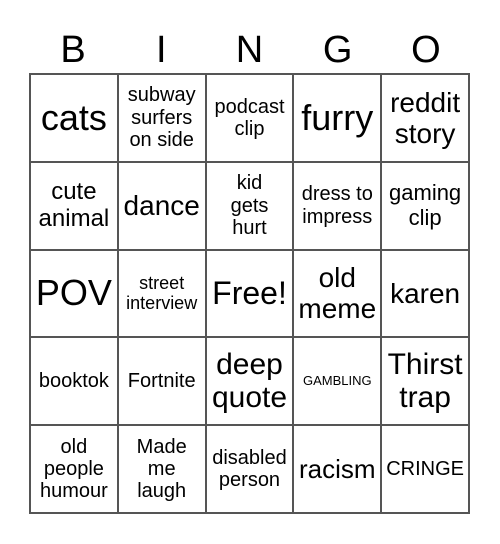 The width and height of the screenshot is (500, 544). What do you see at coordinates (74, 381) in the screenshot?
I see `bingo-cell: booktok` at bounding box center [74, 381].